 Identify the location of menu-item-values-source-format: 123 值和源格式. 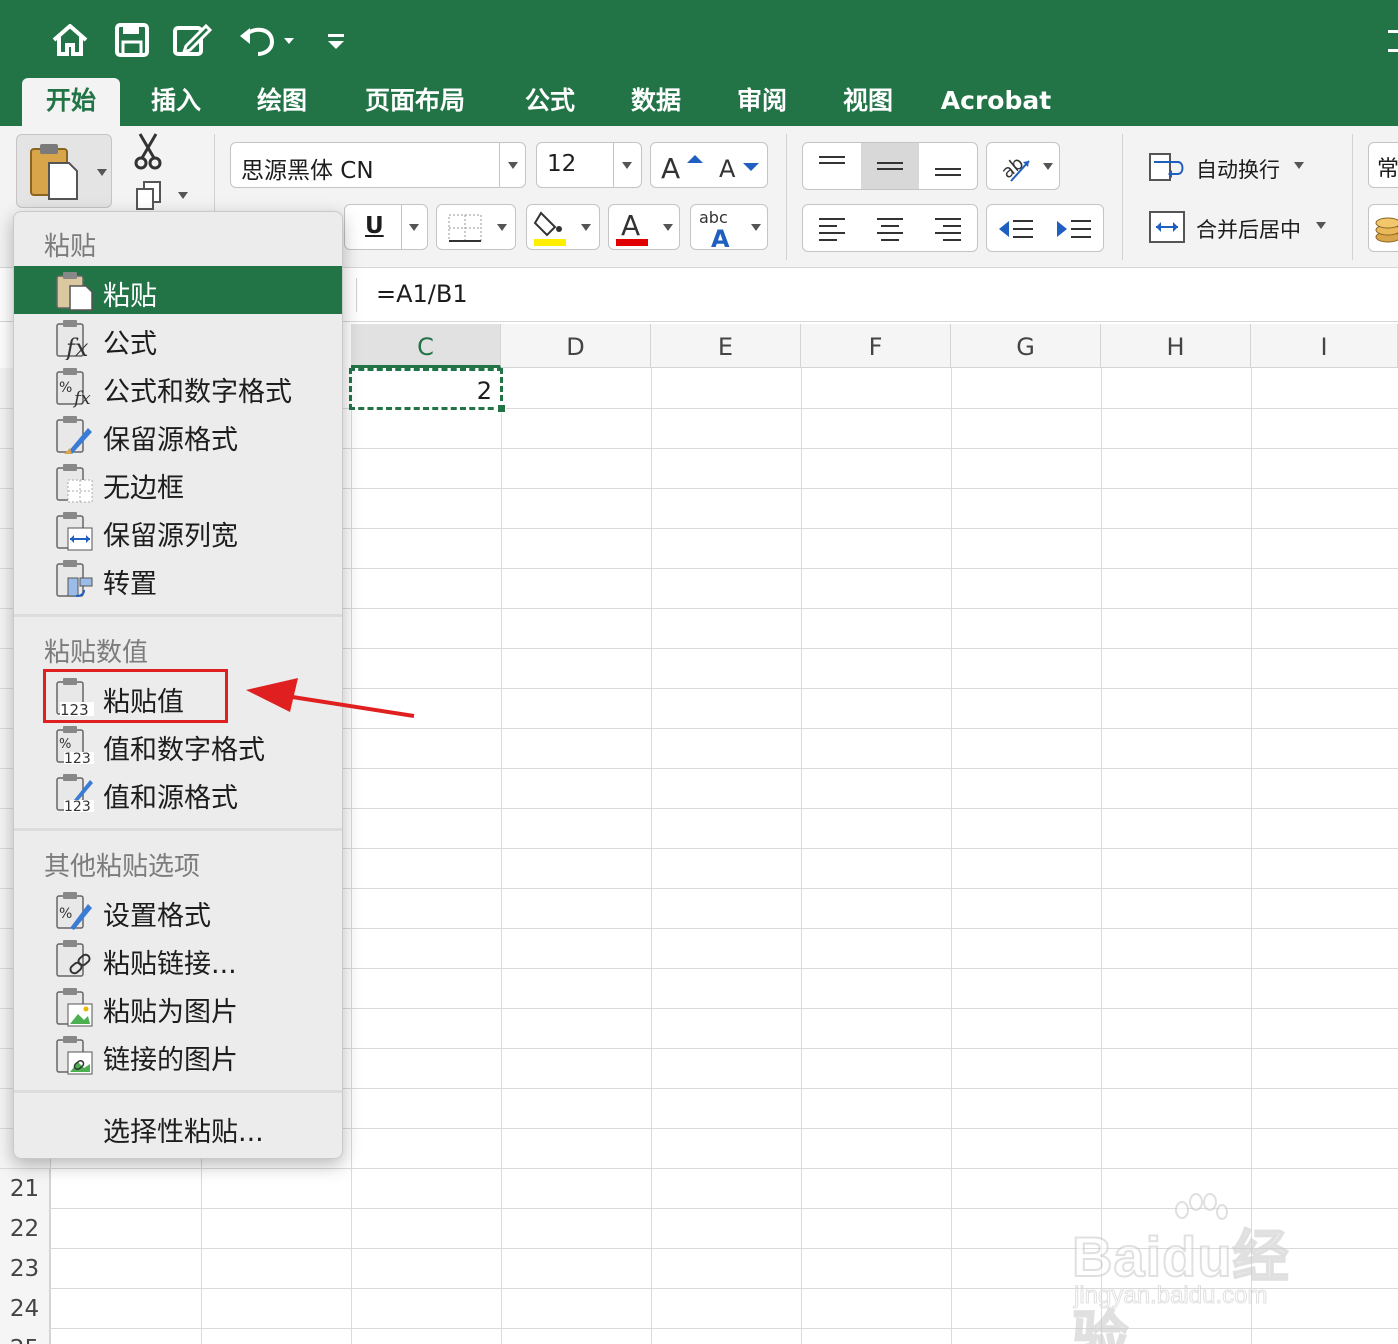
(178, 792).